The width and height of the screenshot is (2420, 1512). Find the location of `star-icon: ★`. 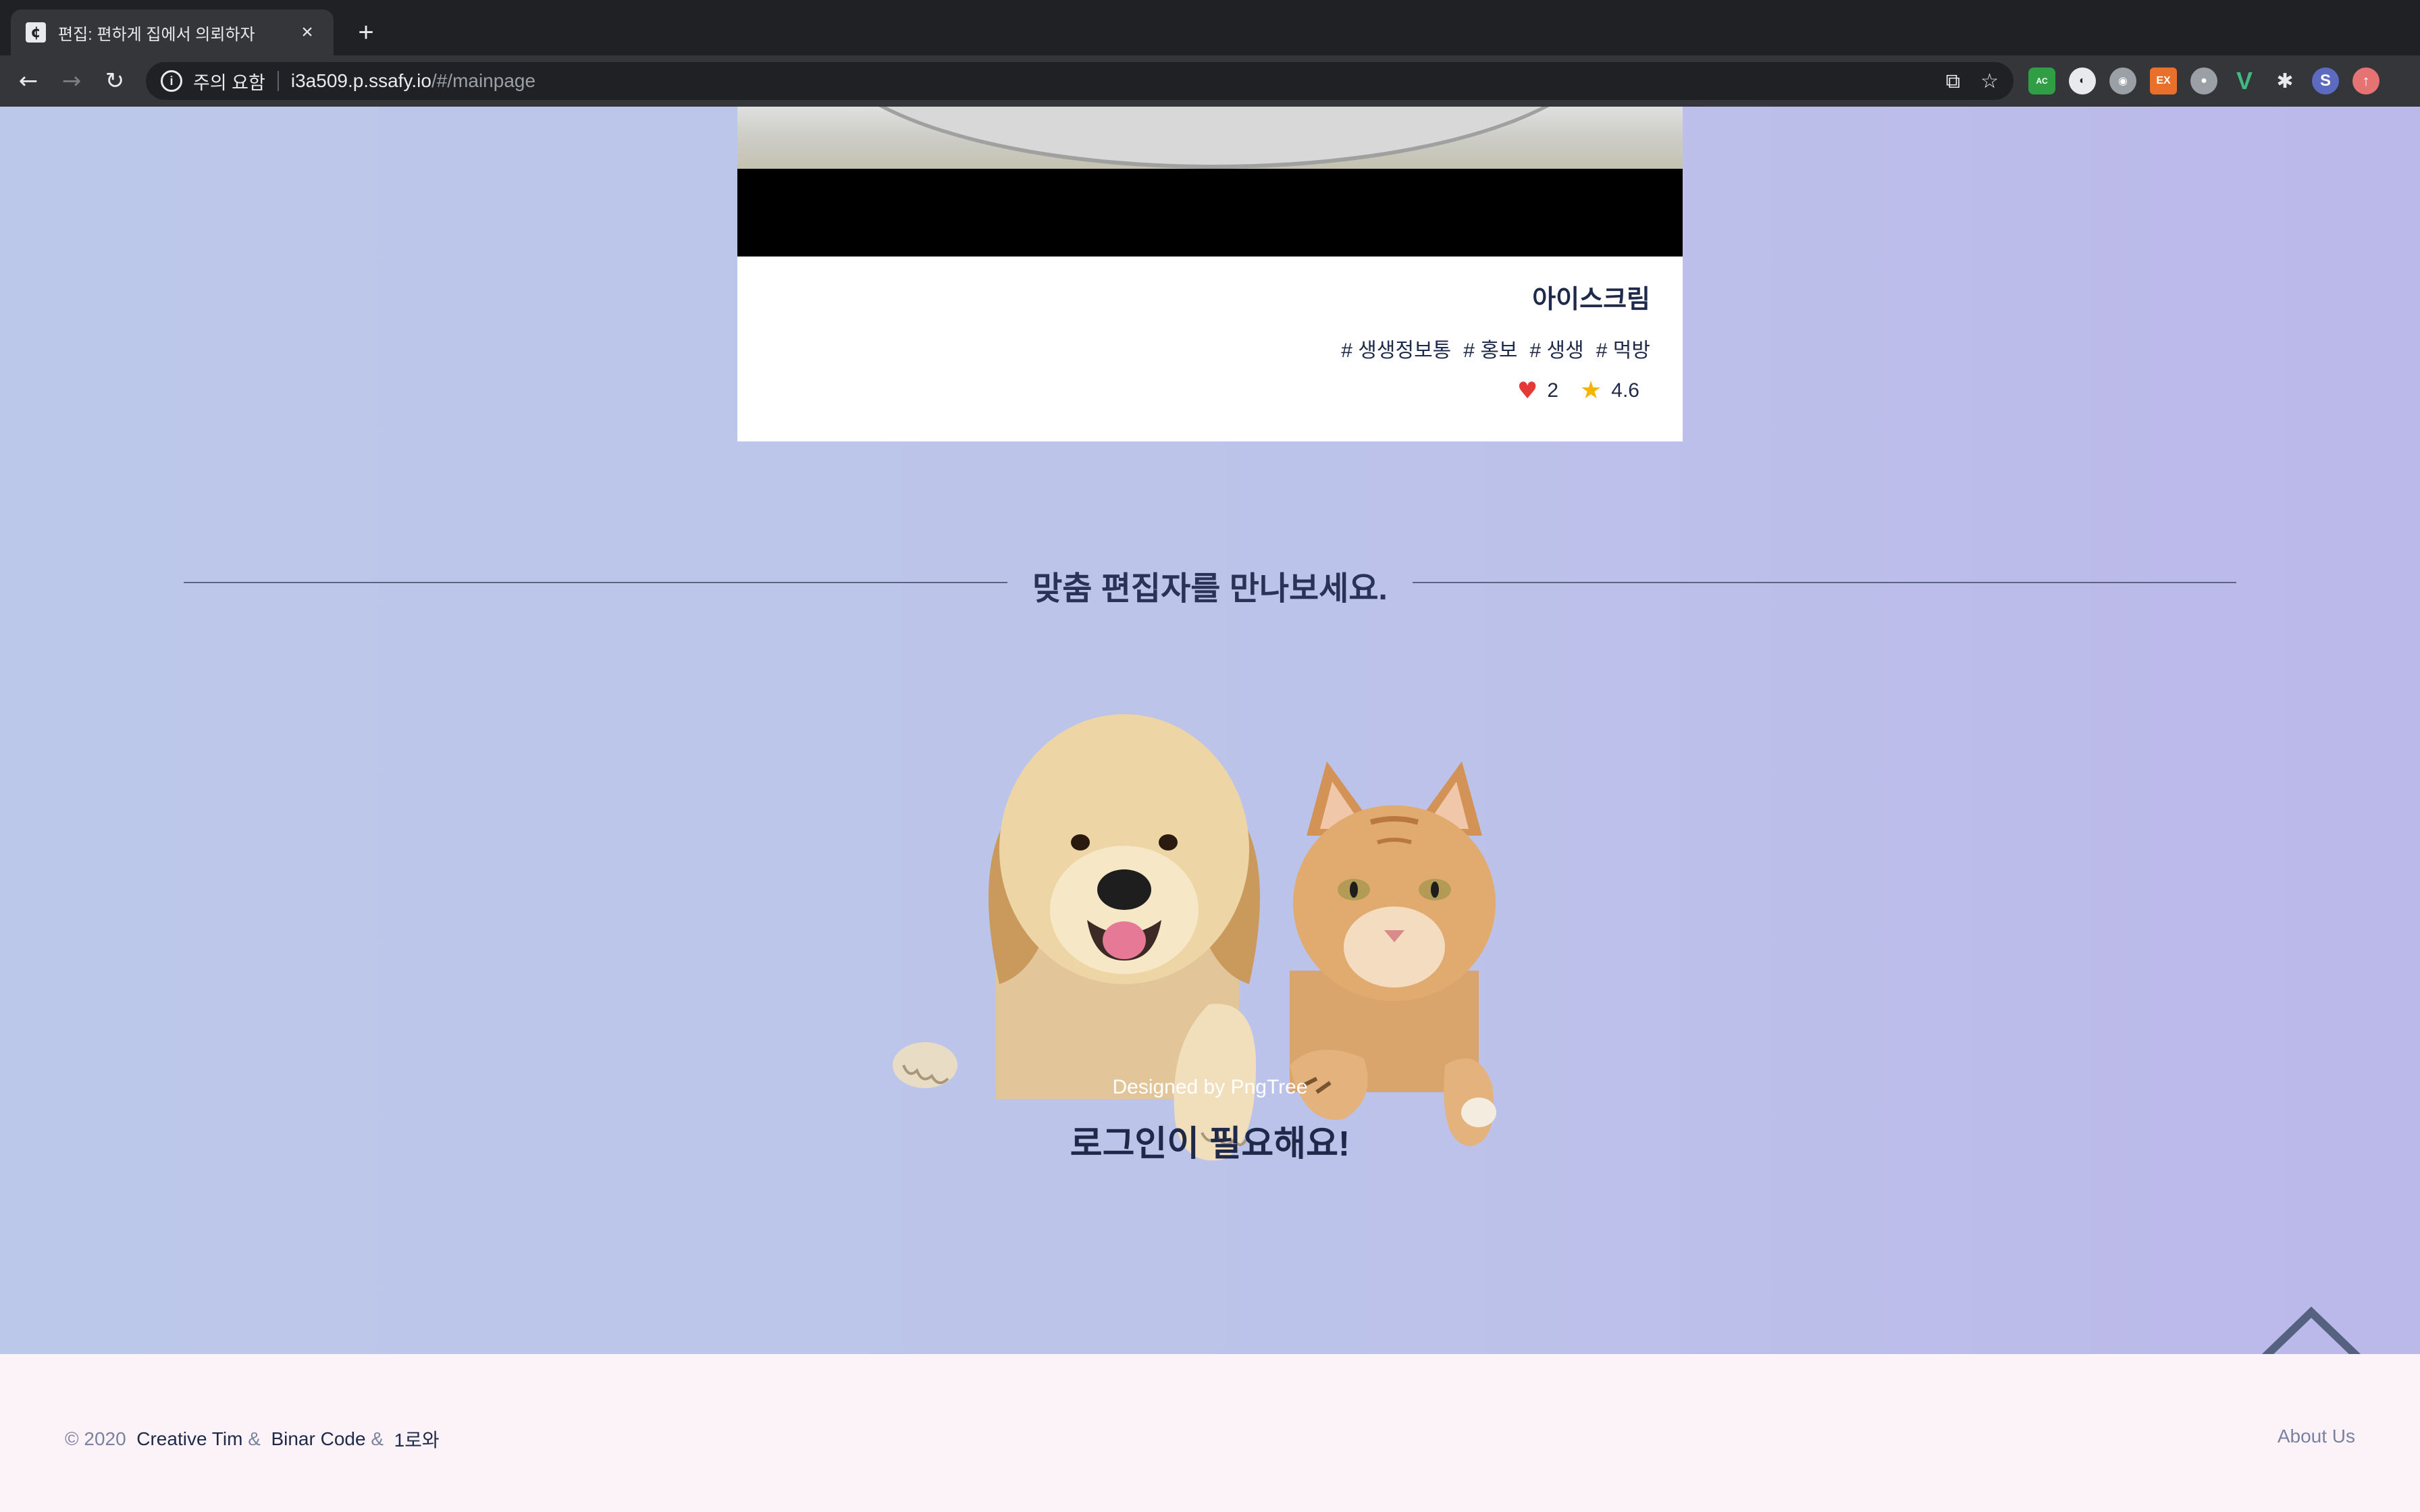

star-icon: ★ is located at coordinates (1591, 390).